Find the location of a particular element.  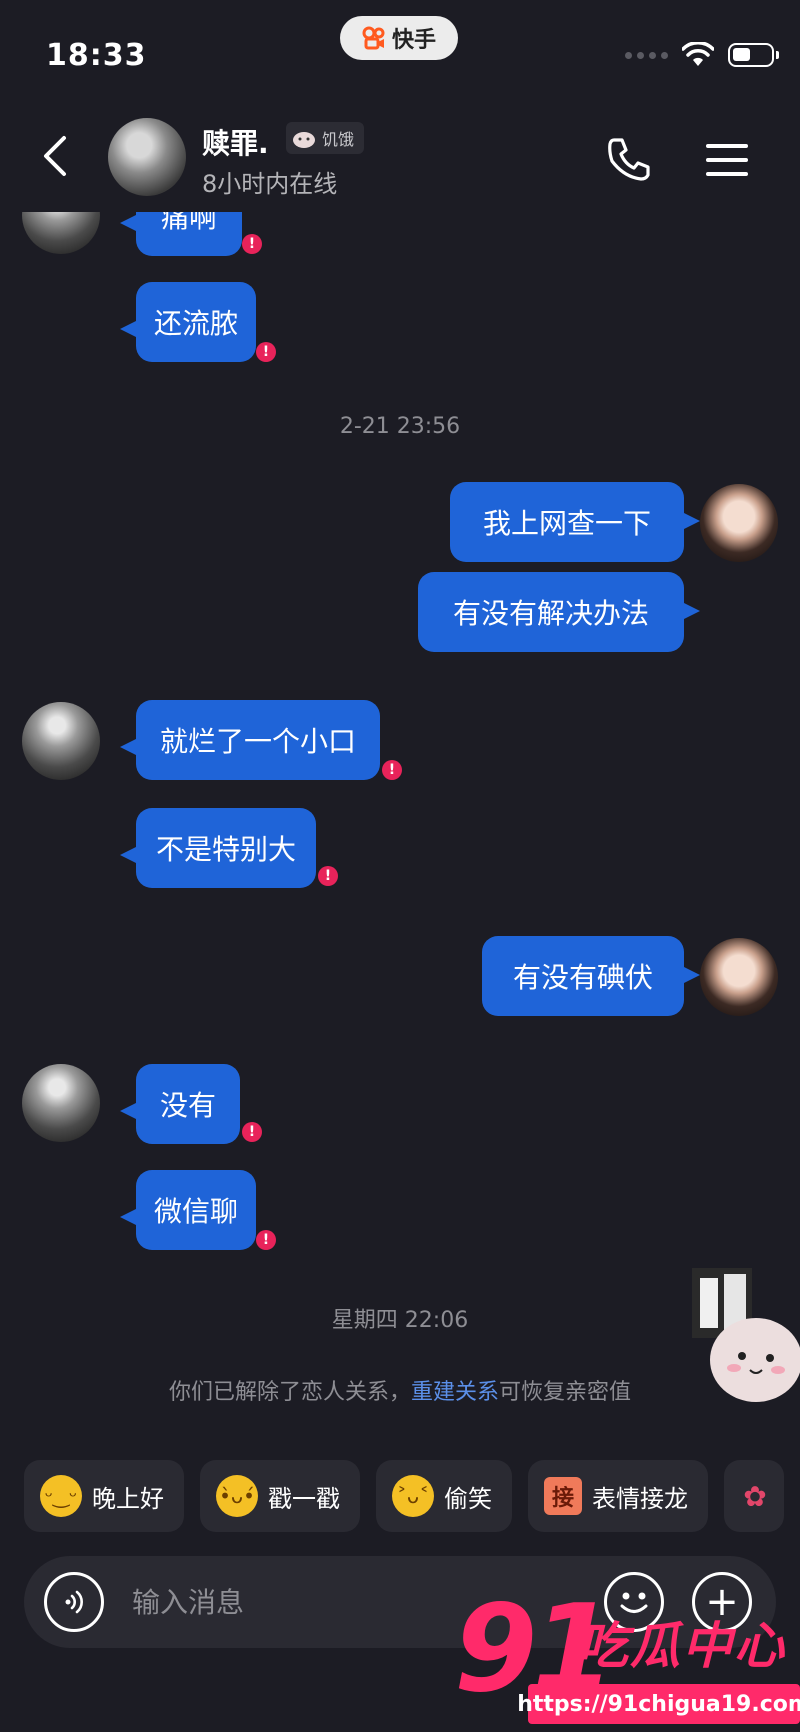

quick-reply-good-evening: ᵕ‿ᵕ 晚上好 is located at coordinates (104, 1496).